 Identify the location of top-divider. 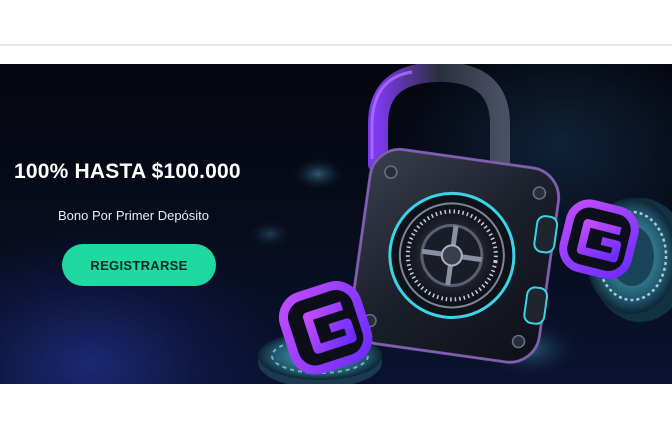
(336, 45).